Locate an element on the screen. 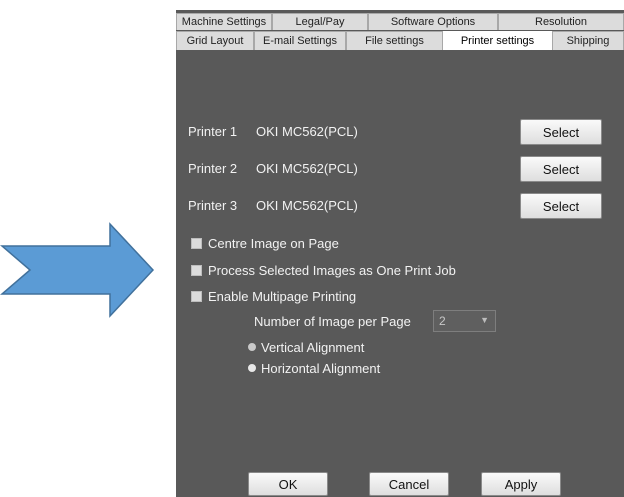  one-print-job-option: Process Selected Images as One Print Job is located at coordinates (323, 270).